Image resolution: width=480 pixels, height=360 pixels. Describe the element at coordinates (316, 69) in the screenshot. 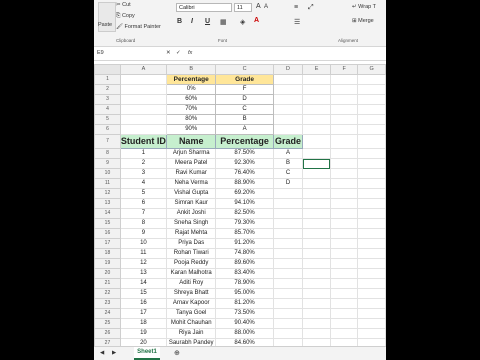

I see `column-header-e: E` at that location.